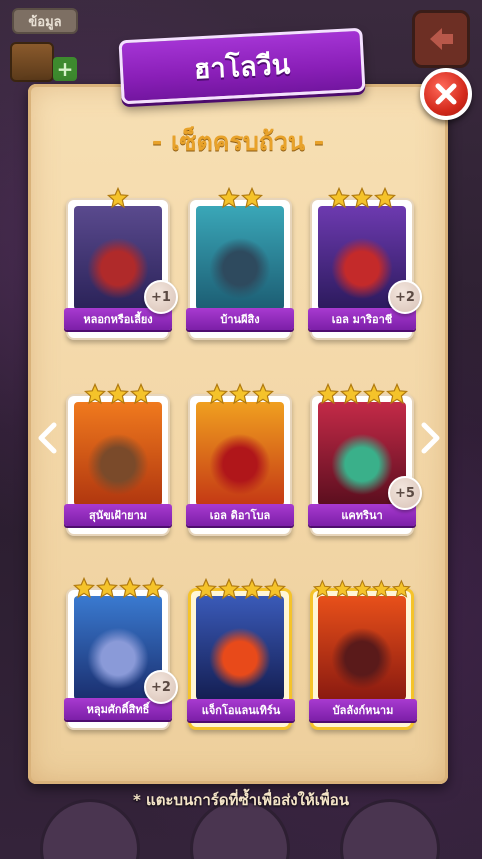 This screenshot has width=482, height=859. I want to click on collection-card: สุนัขเฝ้ายาม, so click(118, 459).